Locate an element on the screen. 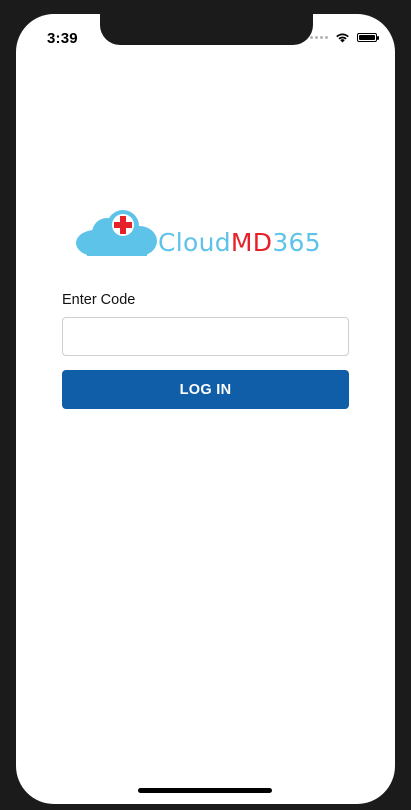 This screenshot has width=411, height=810. enter-code-label: Enter Code is located at coordinates (99, 300).